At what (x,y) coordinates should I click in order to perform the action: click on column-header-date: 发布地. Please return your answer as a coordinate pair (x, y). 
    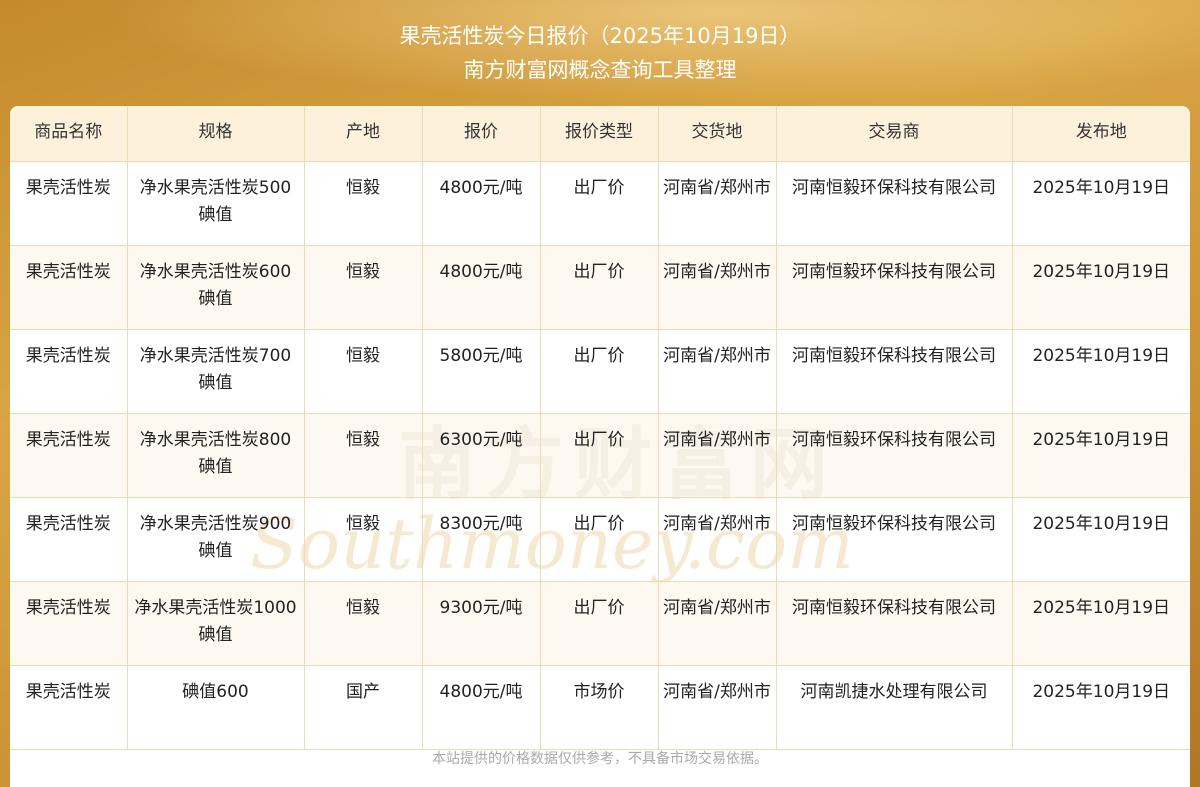
    Looking at the image, I should click on (1101, 134).